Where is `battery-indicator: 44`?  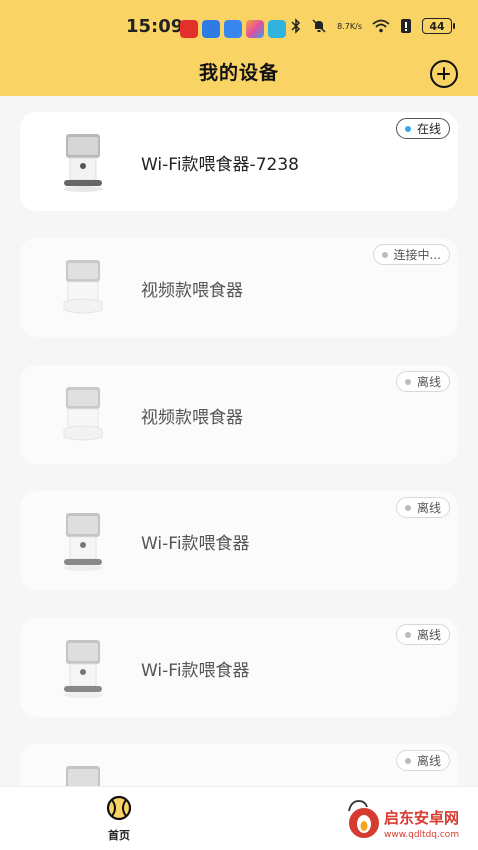 battery-indicator: 44 is located at coordinates (438, 26).